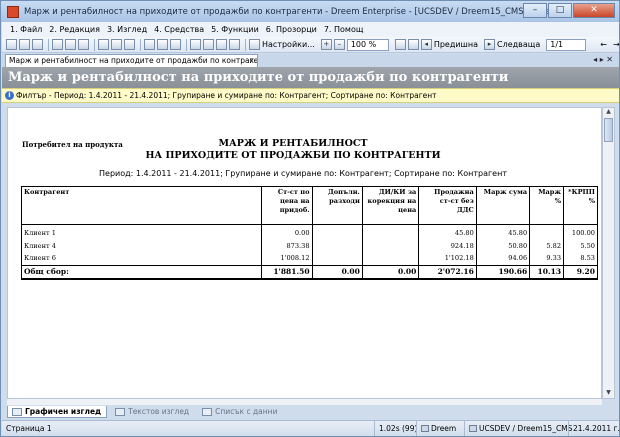 This screenshot has height=437, width=620. What do you see at coordinates (246, 411) in the screenshot?
I see `tab-data-list-label: Списък с данни` at bounding box center [246, 411].